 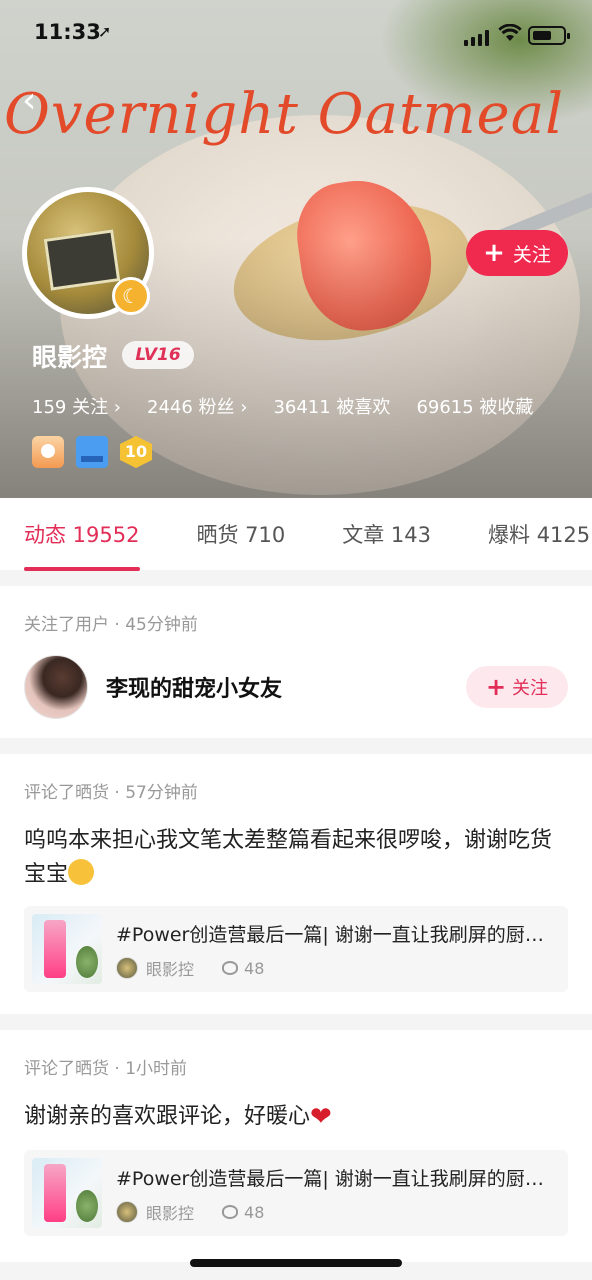 What do you see at coordinates (111, 793) in the screenshot?
I see `feed-item-meta: 评论了晒货 · 57分钟前` at bounding box center [111, 793].